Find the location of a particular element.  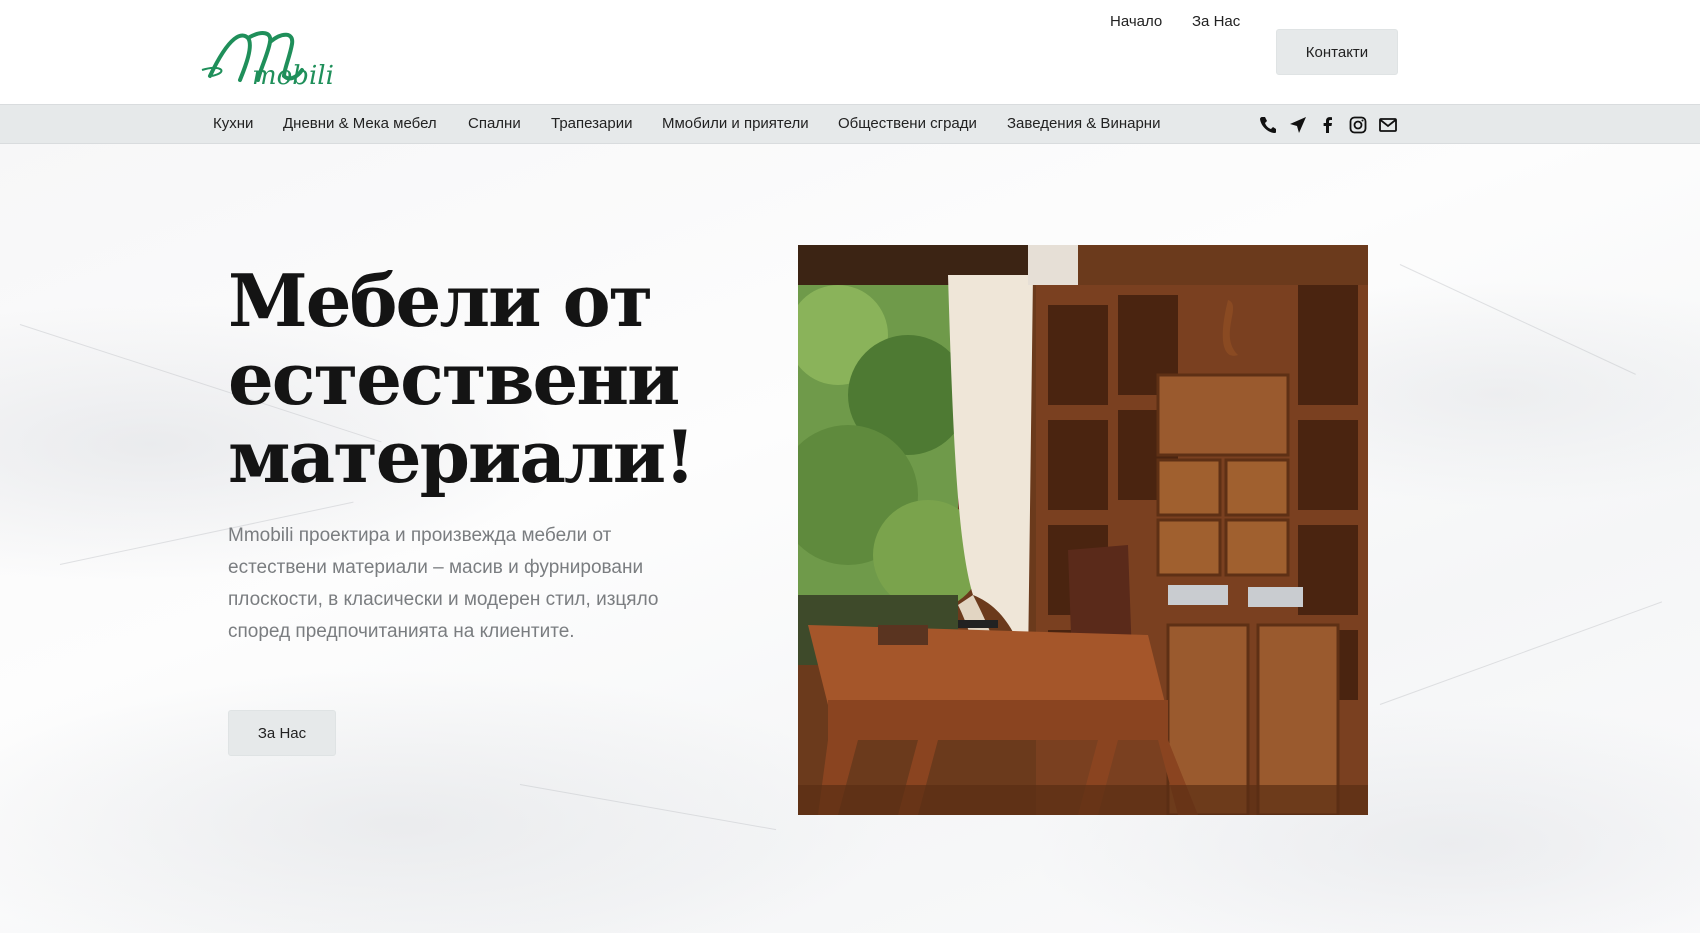

cat-dining: Трапезарии is located at coordinates (591, 123).